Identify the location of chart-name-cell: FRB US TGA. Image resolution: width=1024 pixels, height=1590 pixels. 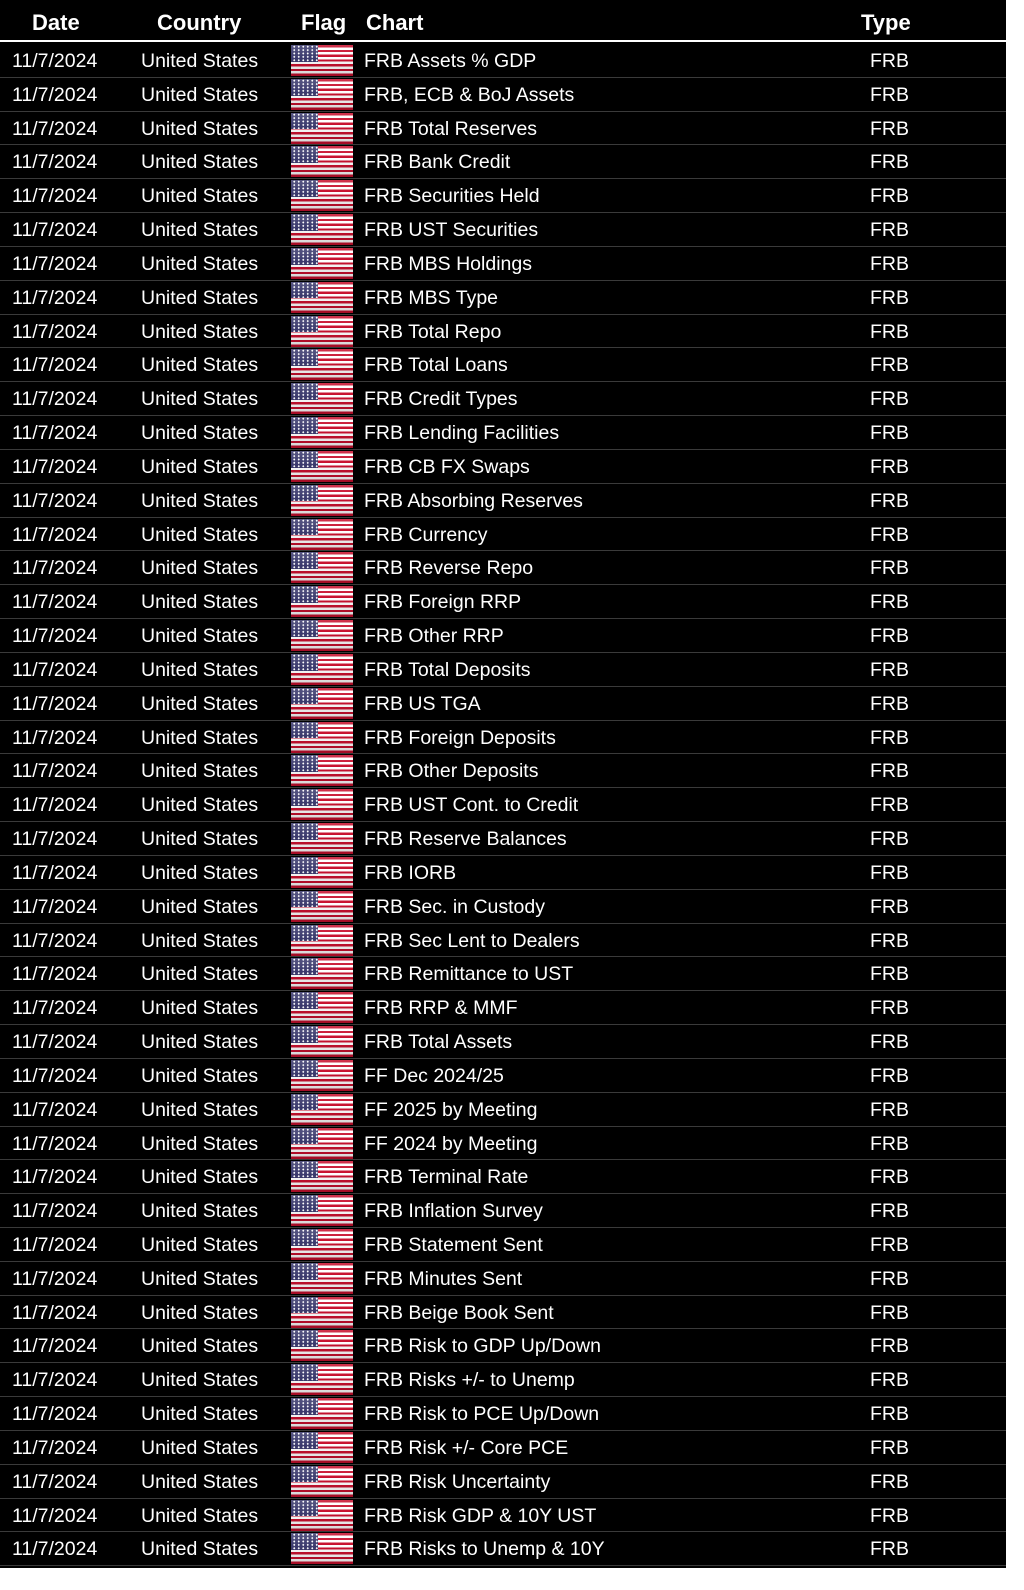
(422, 703).